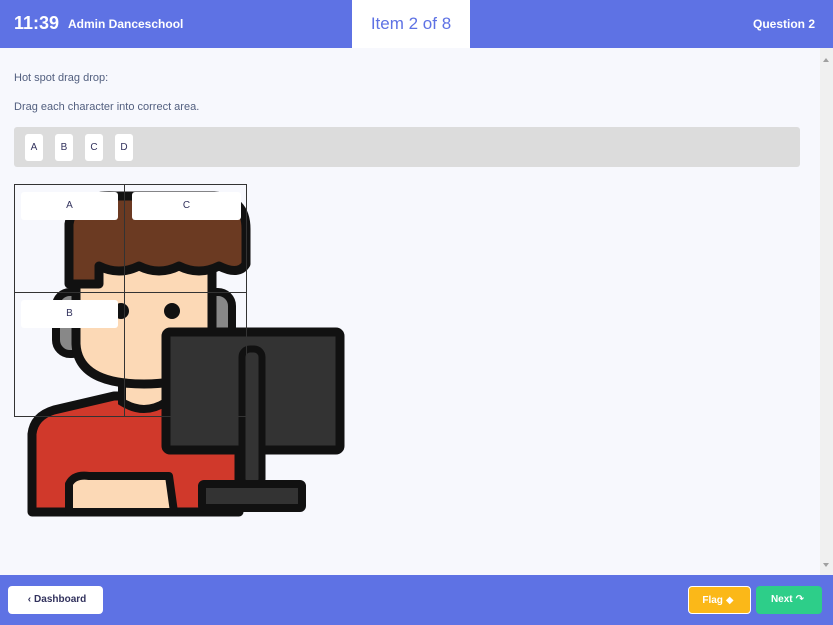  What do you see at coordinates (34, 147) in the screenshot?
I see `drag-chip-a: A` at bounding box center [34, 147].